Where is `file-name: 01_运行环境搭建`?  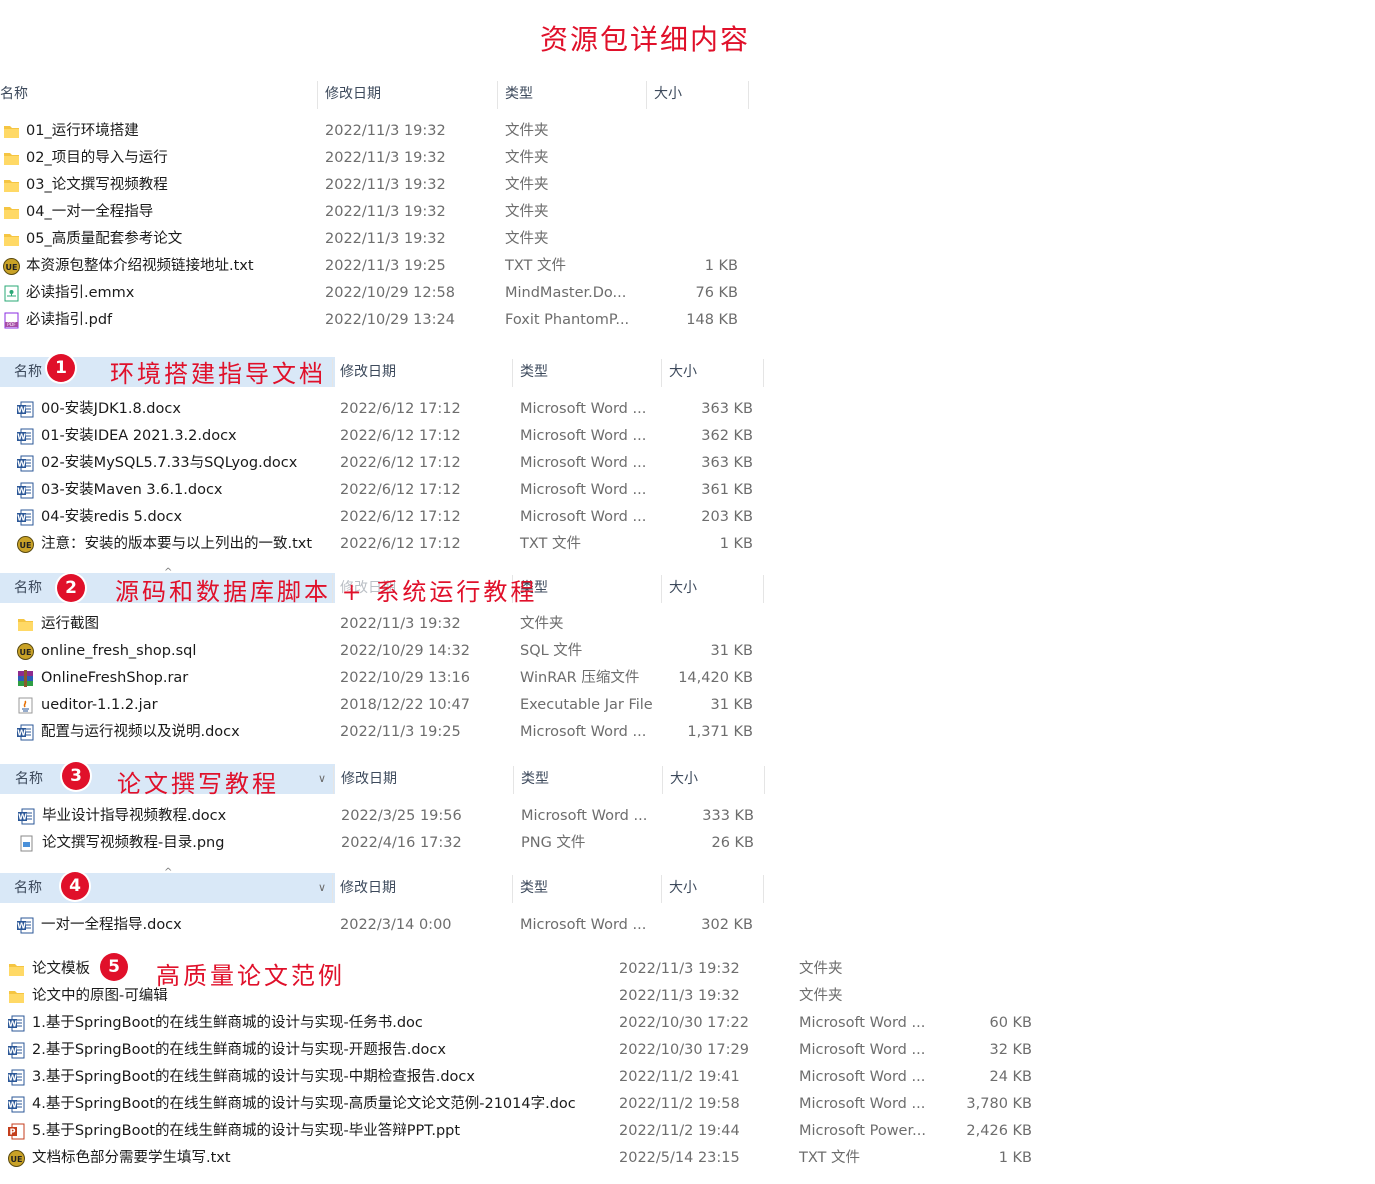 file-name: 01_运行环境搭建 is located at coordinates (82, 131).